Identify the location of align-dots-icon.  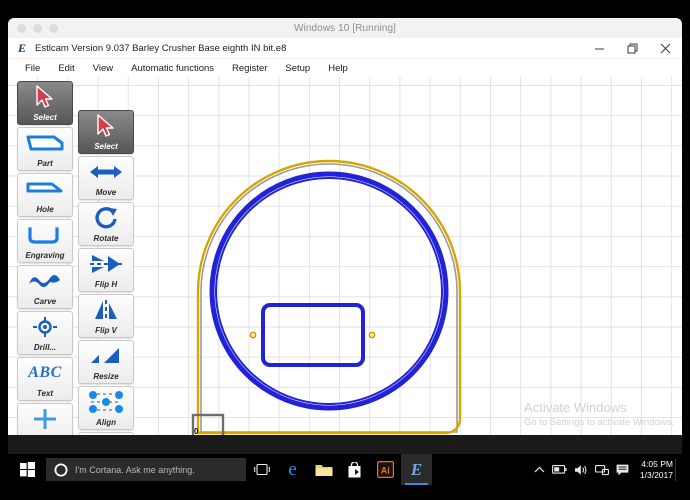
(106, 402).